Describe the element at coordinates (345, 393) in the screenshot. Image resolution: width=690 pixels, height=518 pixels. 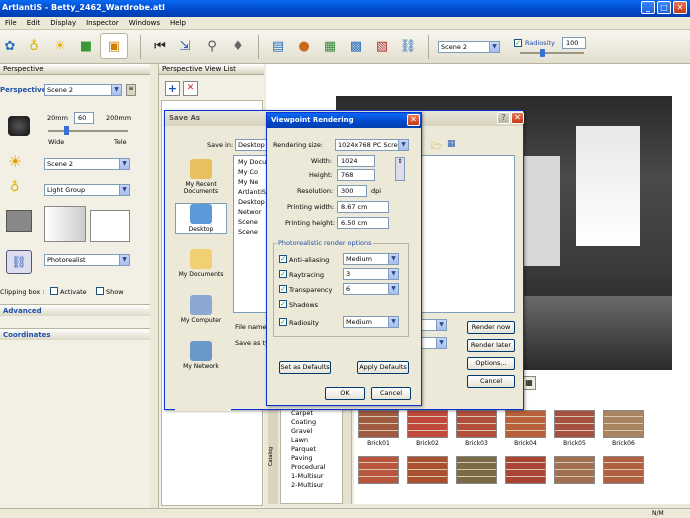
I see `ok-button: OK` at that location.